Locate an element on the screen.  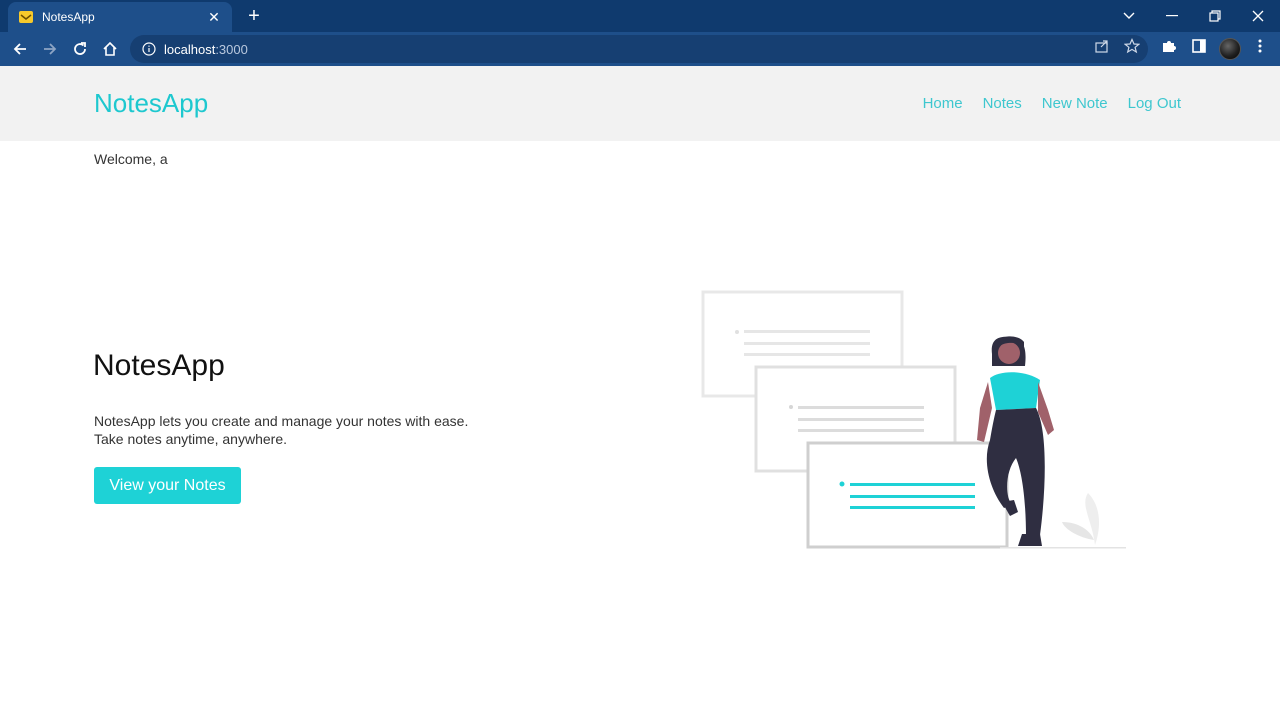
hero-description-line-2: Take notes anytime, anywhere. is located at coordinates (190, 439).